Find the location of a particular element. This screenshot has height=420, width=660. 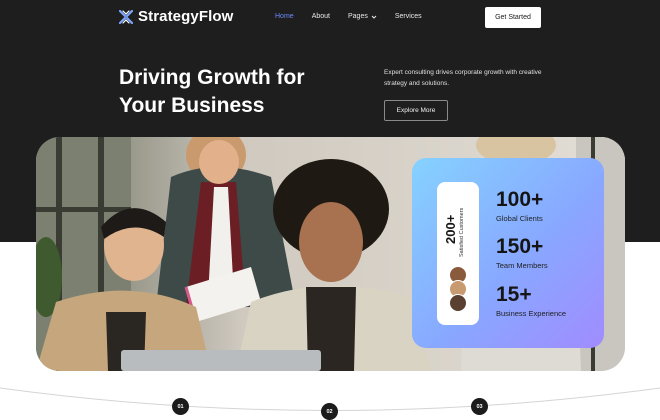

stat-team-members: 150+ Team Members is located at coordinates (522, 253).